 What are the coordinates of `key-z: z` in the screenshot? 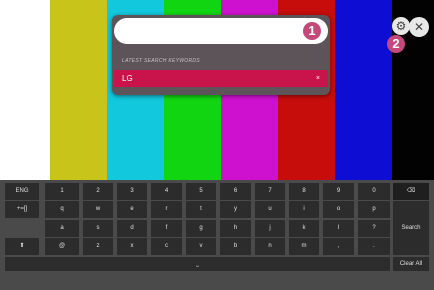 It's located at (98, 246).